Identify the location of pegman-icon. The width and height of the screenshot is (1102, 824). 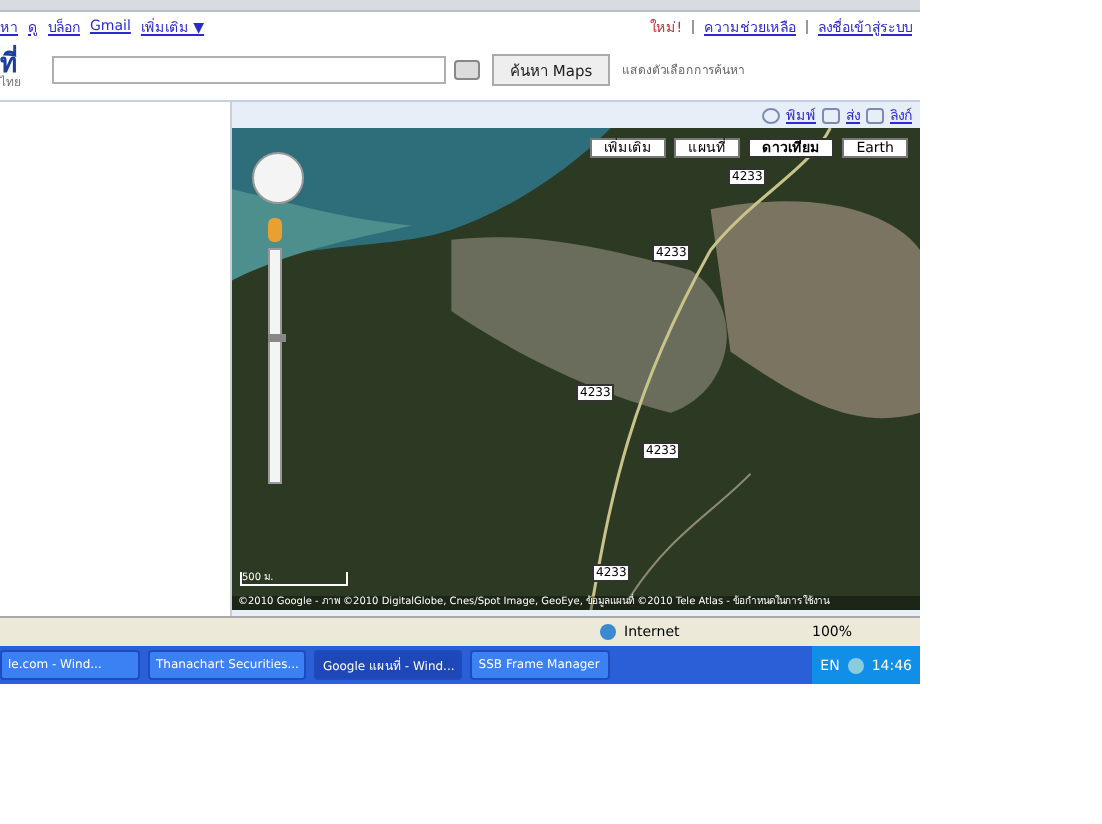
(275, 230).